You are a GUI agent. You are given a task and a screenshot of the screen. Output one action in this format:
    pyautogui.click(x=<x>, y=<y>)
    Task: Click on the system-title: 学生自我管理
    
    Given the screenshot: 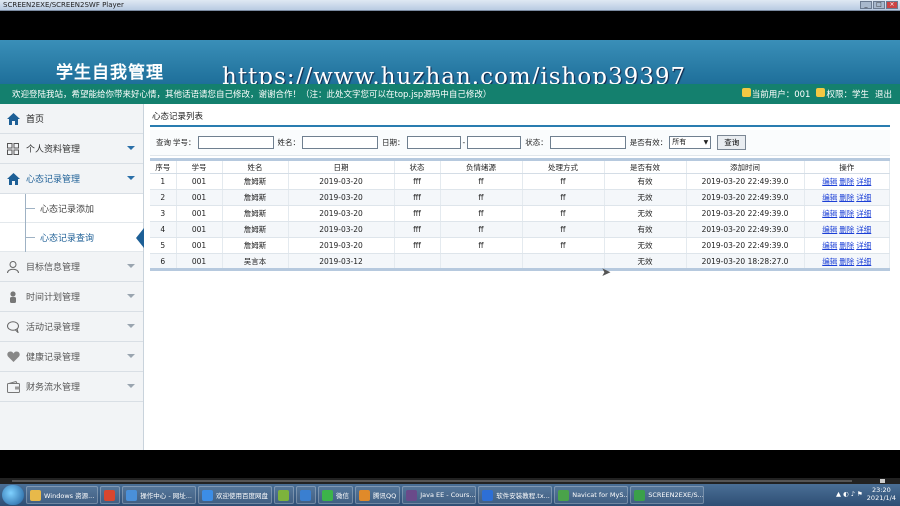 What is the action you would take?
    pyautogui.click(x=110, y=73)
    